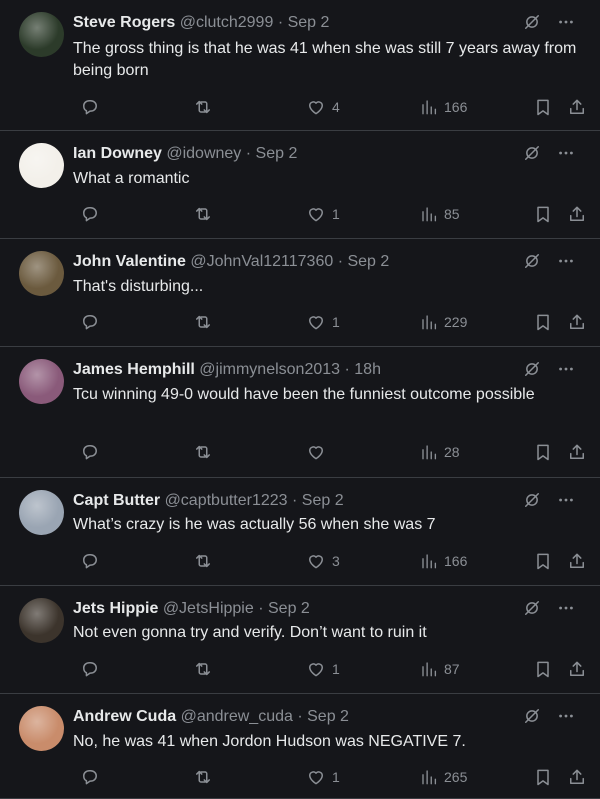 The width and height of the screenshot is (600, 799). Describe the element at coordinates (237, 716) in the screenshot. I see `user-handle: @andrew_cuda` at that location.